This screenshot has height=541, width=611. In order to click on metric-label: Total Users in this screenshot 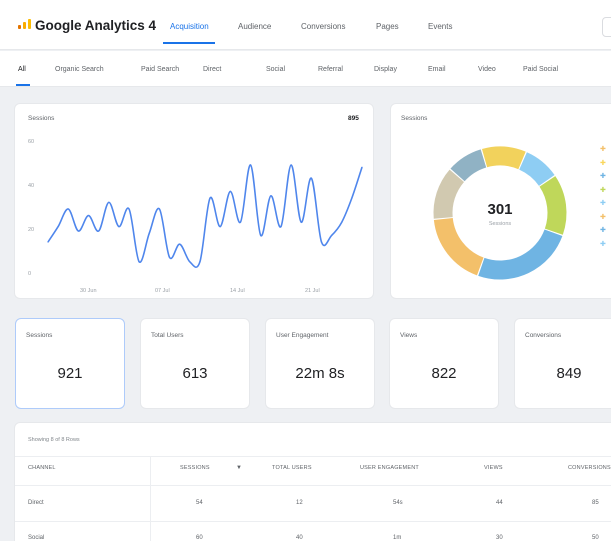, I will do `click(167, 335)`.